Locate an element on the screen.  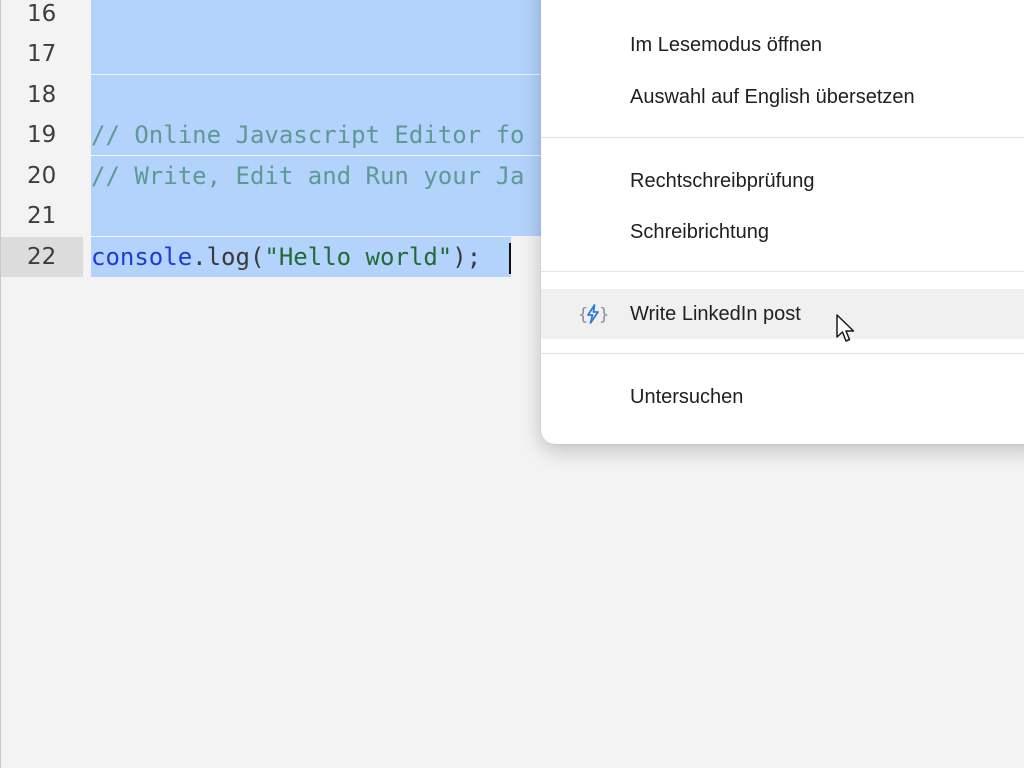
code-punctuation: ); is located at coordinates (467, 257).